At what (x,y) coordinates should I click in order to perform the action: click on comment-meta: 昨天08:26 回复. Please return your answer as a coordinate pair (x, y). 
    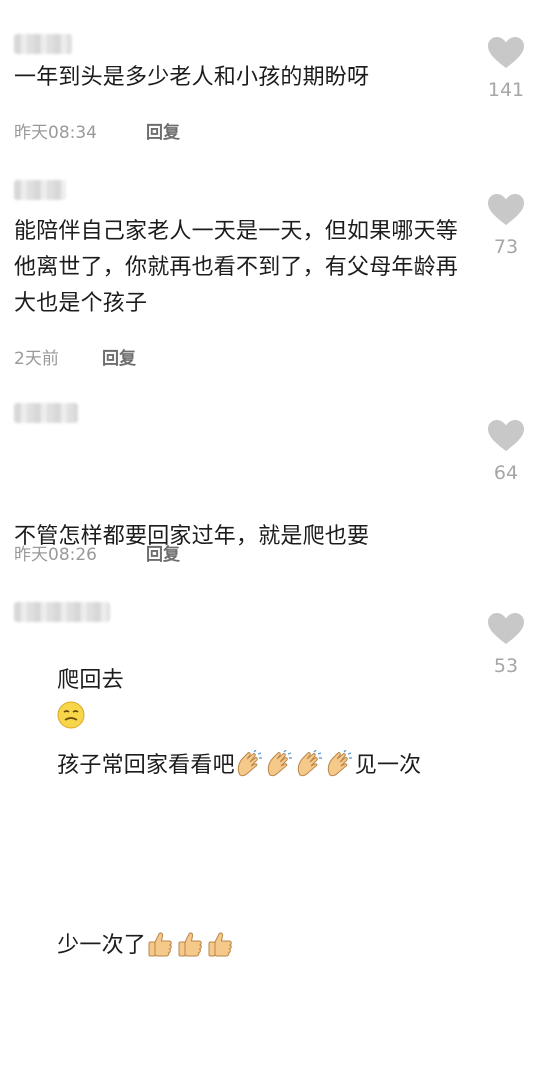
    Looking at the image, I should click on (97, 552).